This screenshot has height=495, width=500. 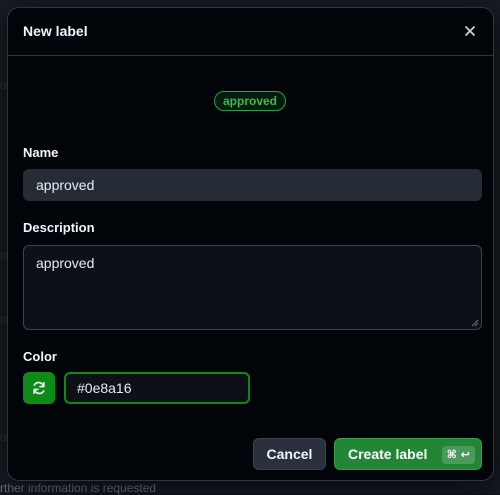 I want to click on x-icon, so click(x=470, y=31).